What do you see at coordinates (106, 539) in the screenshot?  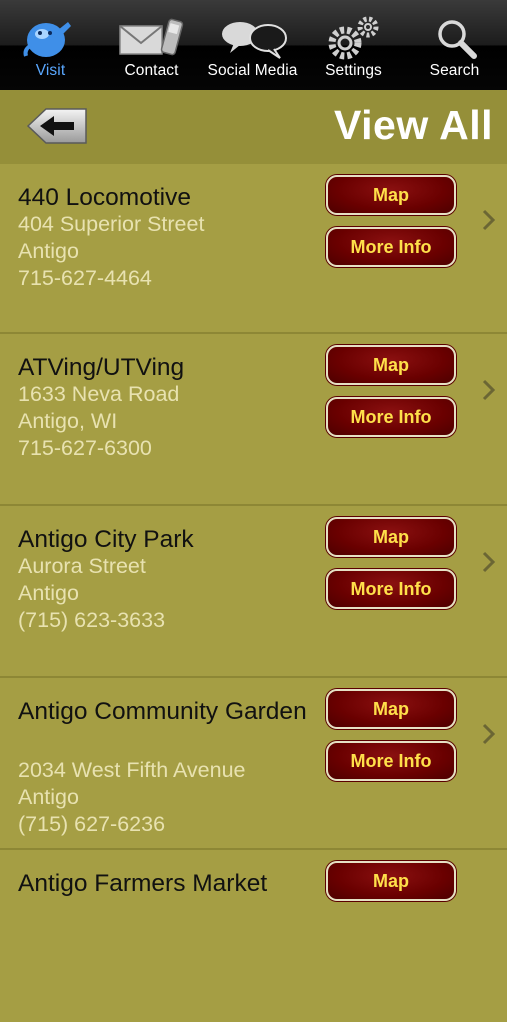 I see `listing-name: Antigo City Park` at bounding box center [106, 539].